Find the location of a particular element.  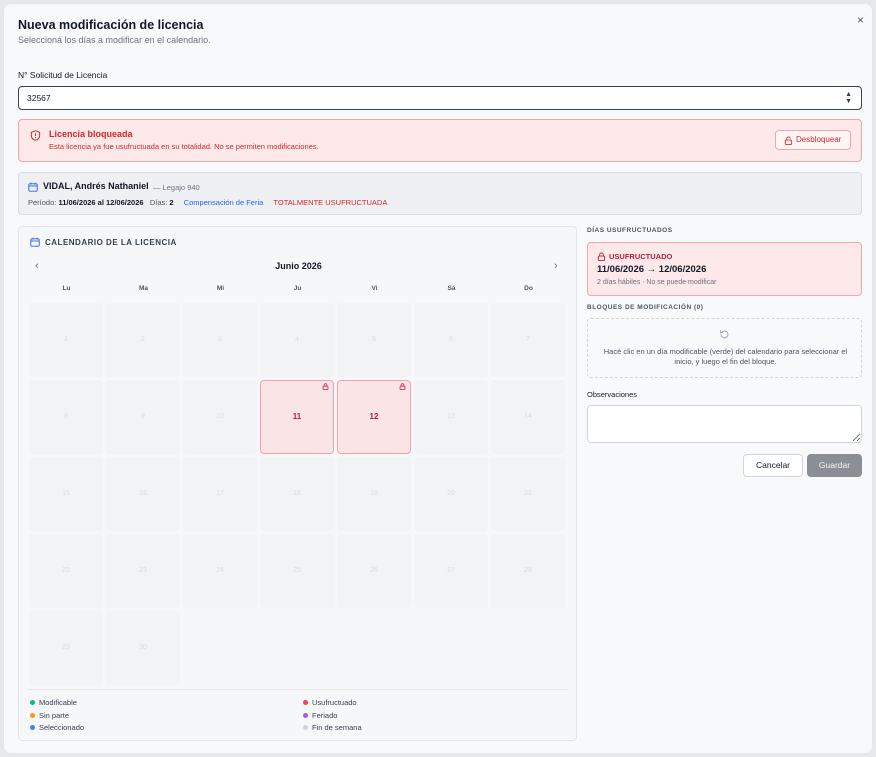

calendar-day: 26 is located at coordinates (374, 571).